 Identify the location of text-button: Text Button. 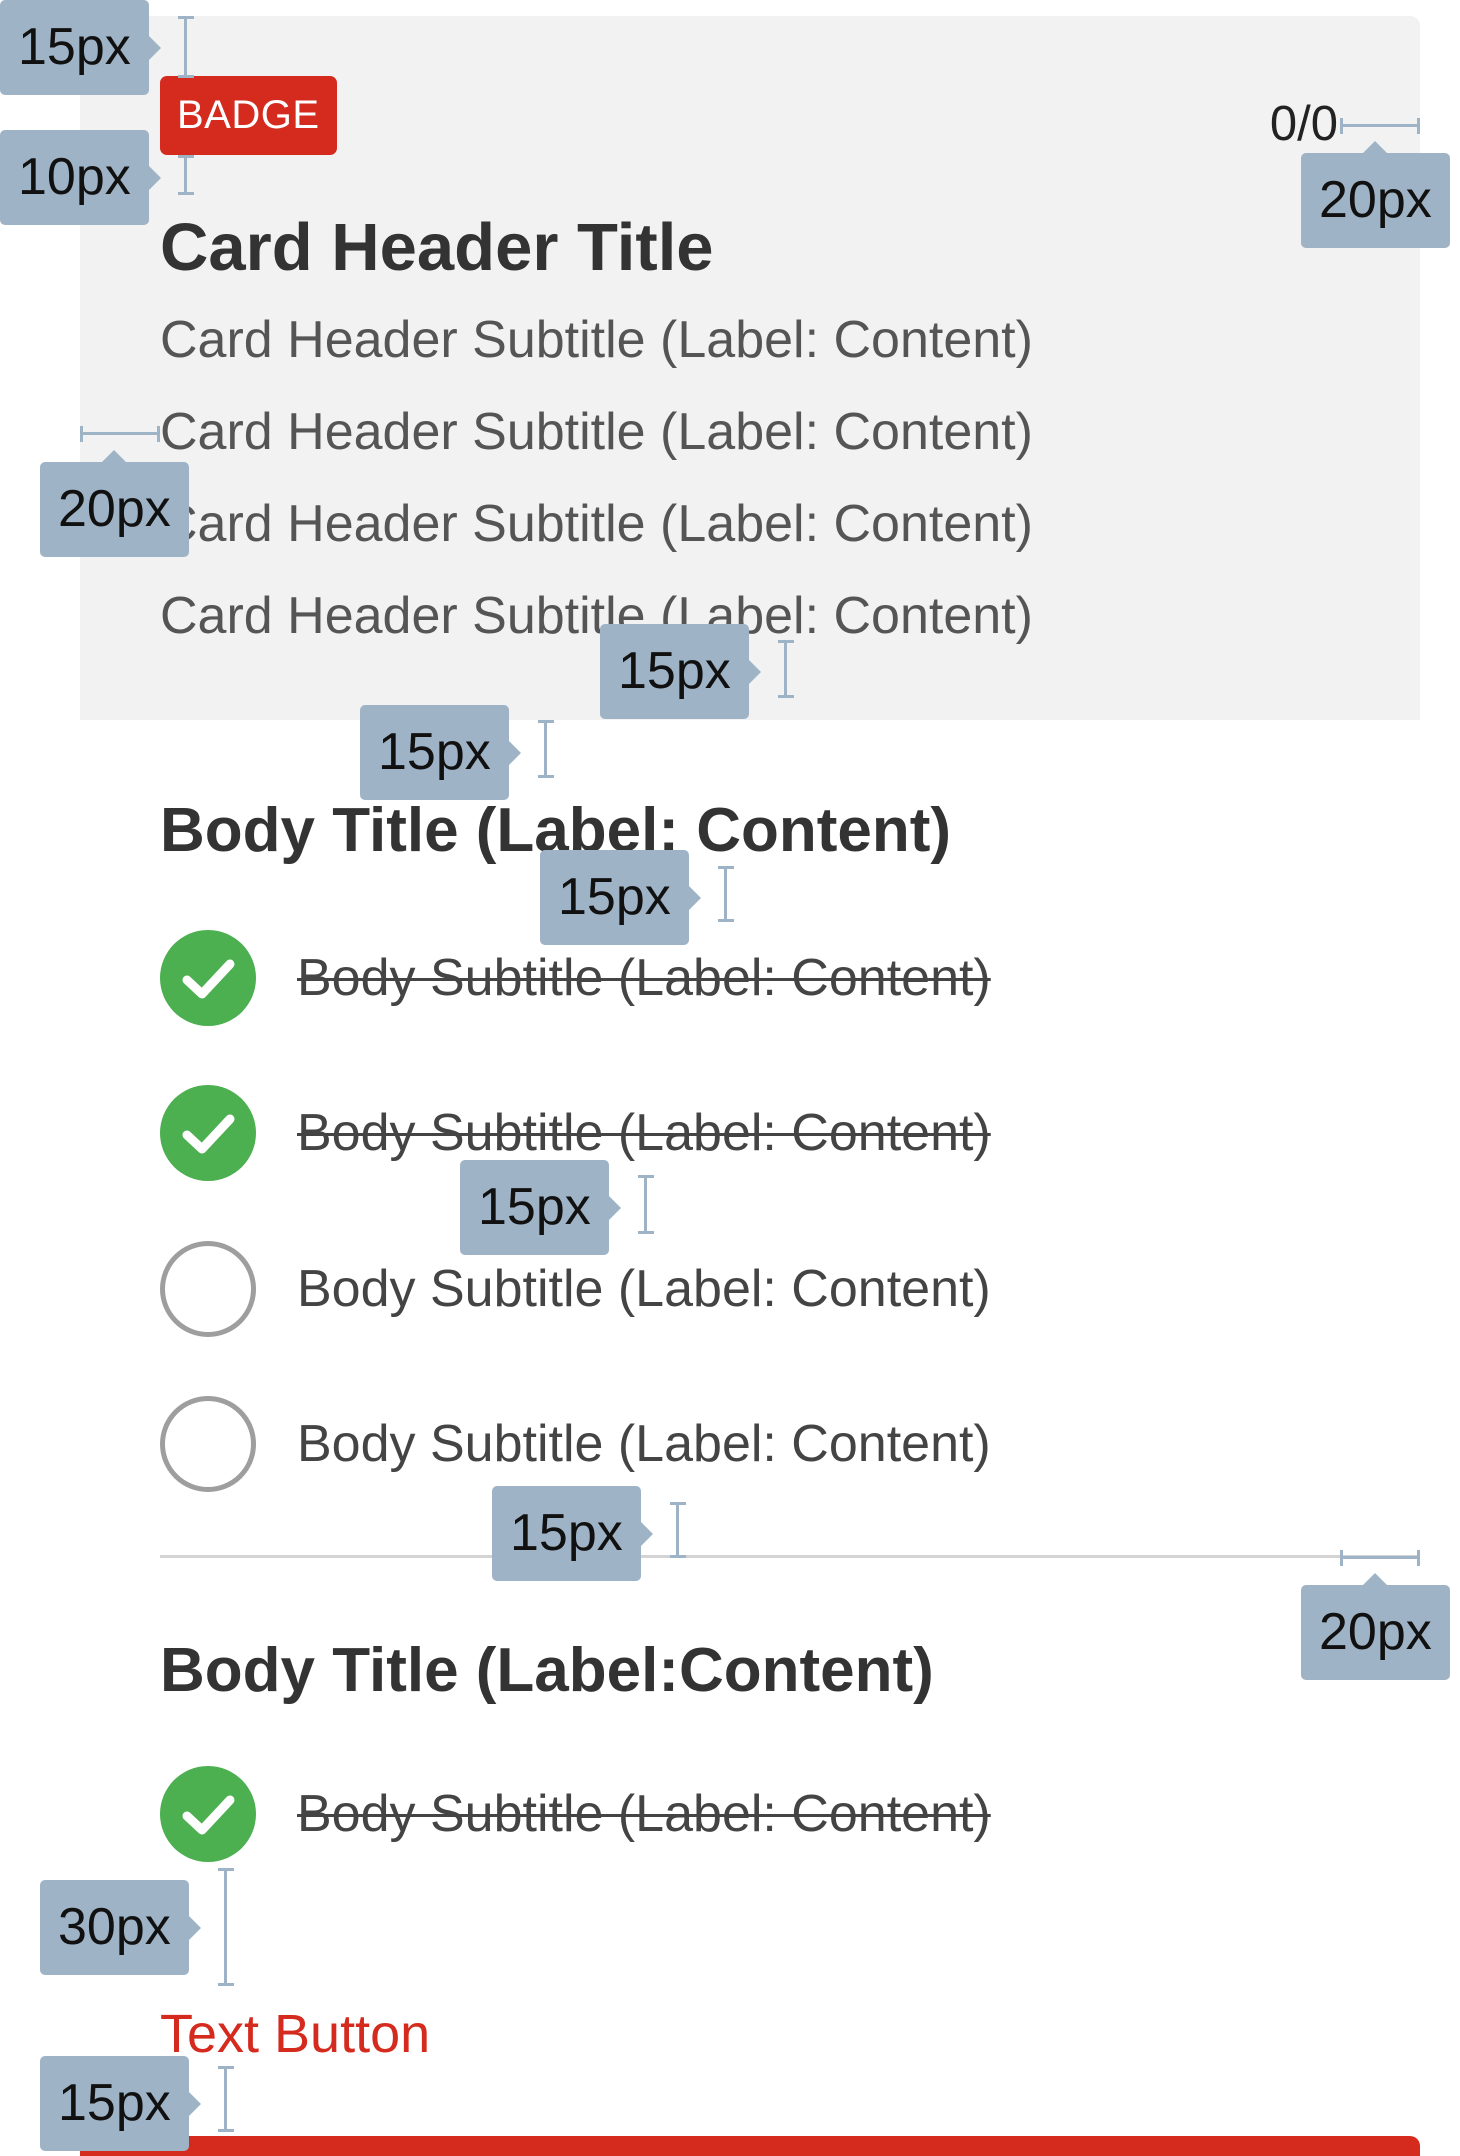
(295, 2034).